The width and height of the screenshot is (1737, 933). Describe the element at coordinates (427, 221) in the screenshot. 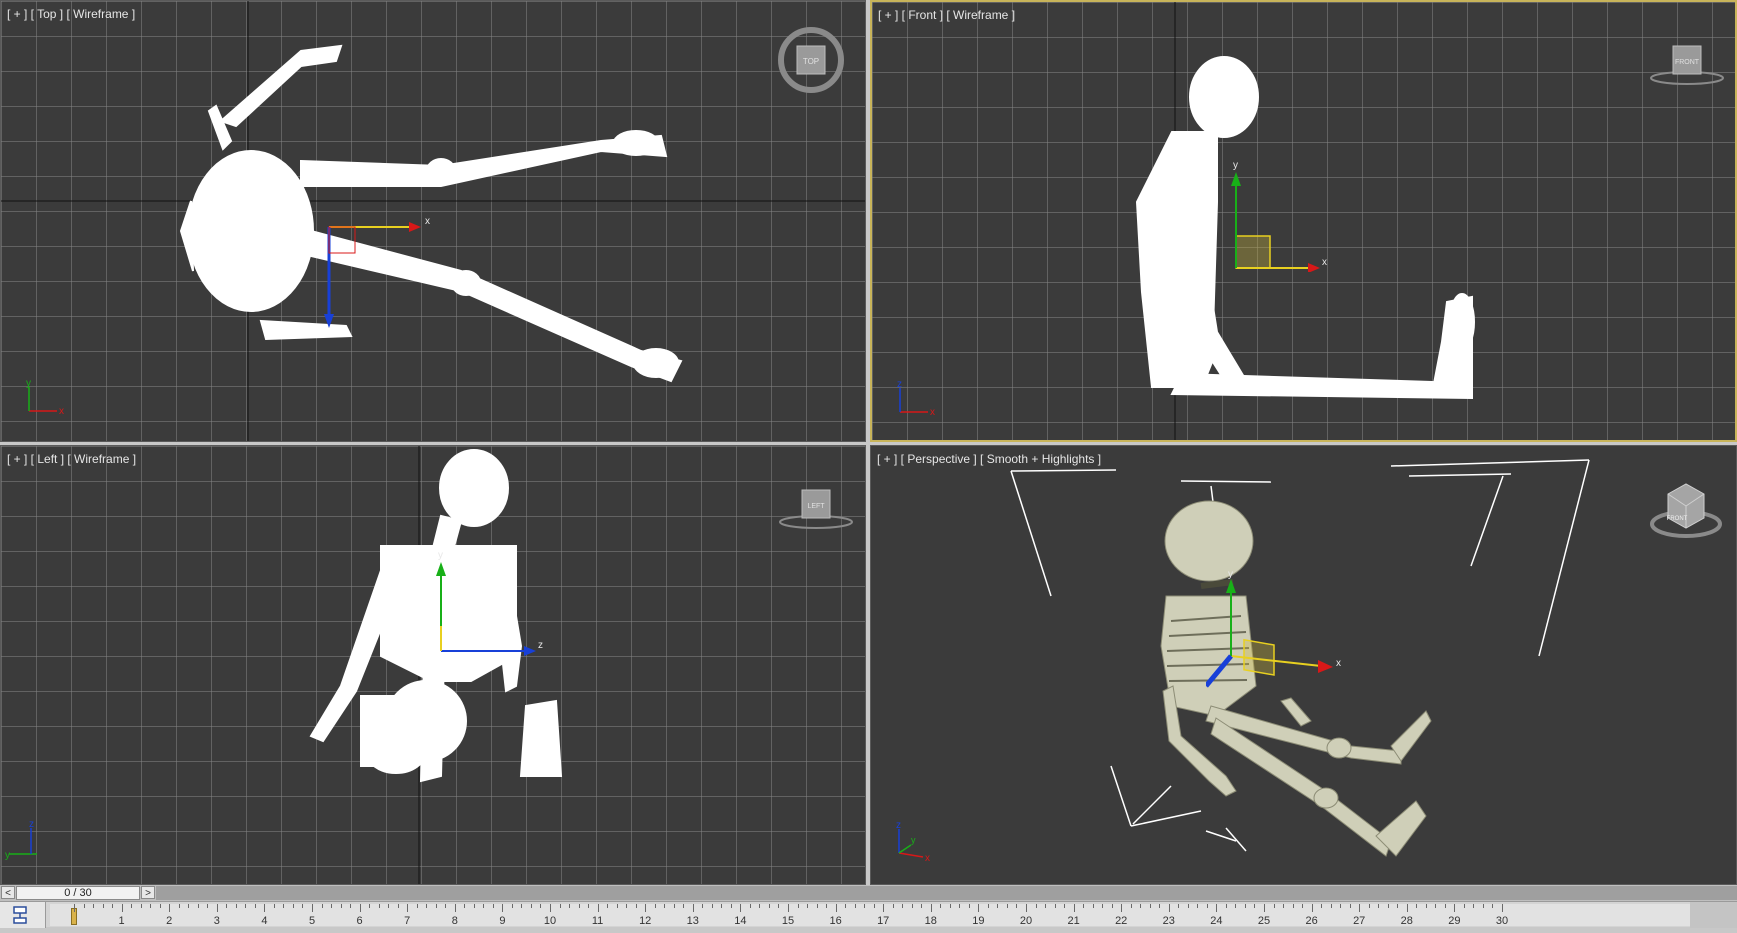

I see `gizmo-x-label: x` at that location.